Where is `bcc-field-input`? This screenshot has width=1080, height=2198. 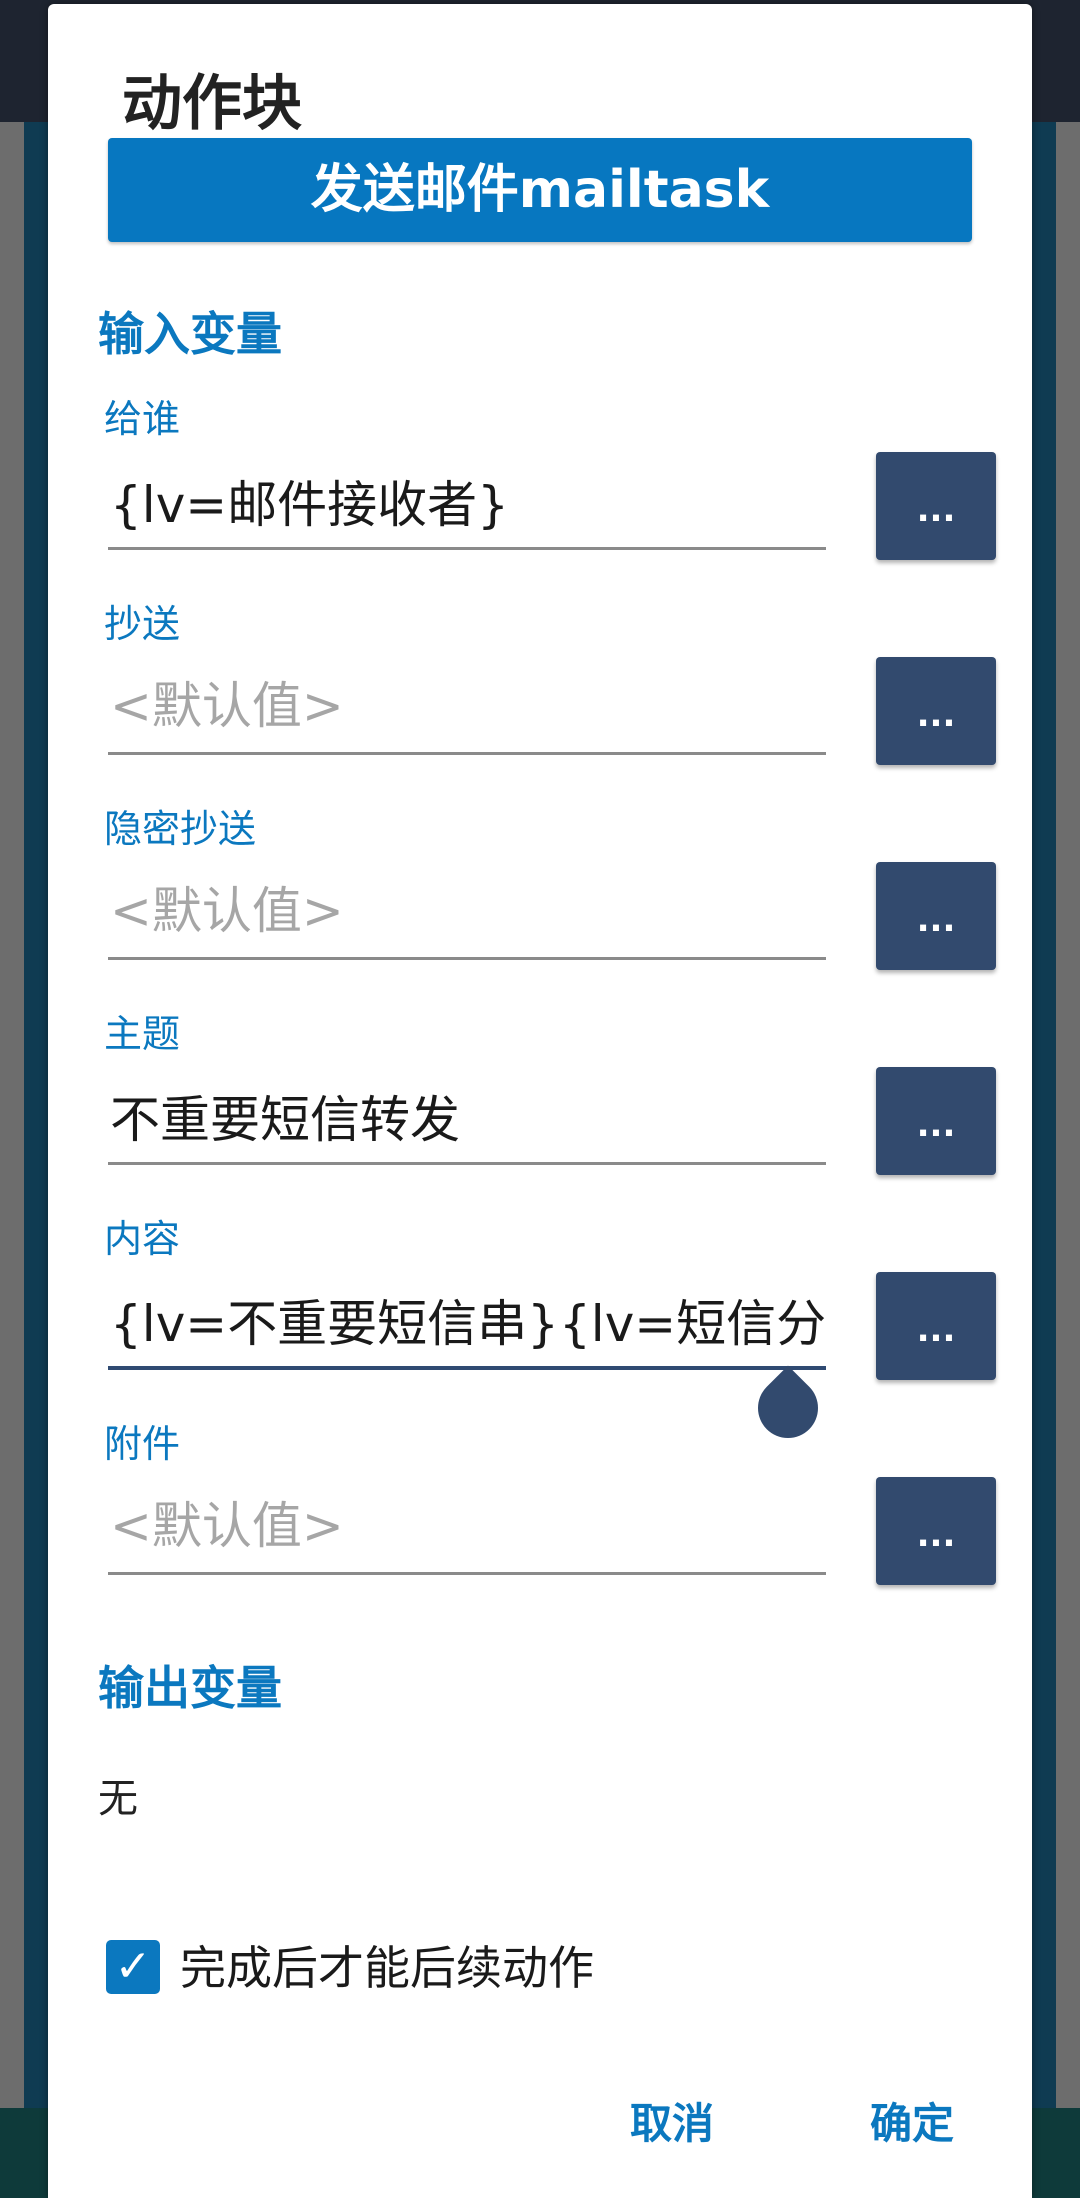 bcc-field-input is located at coordinates (467, 912).